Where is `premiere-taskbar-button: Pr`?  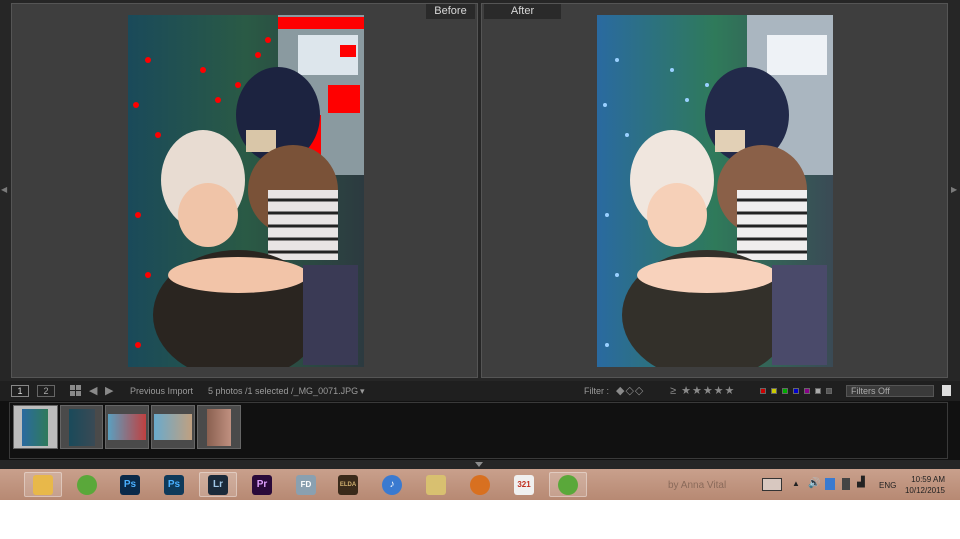
premiere-taskbar-button: Pr is located at coordinates (262, 484).